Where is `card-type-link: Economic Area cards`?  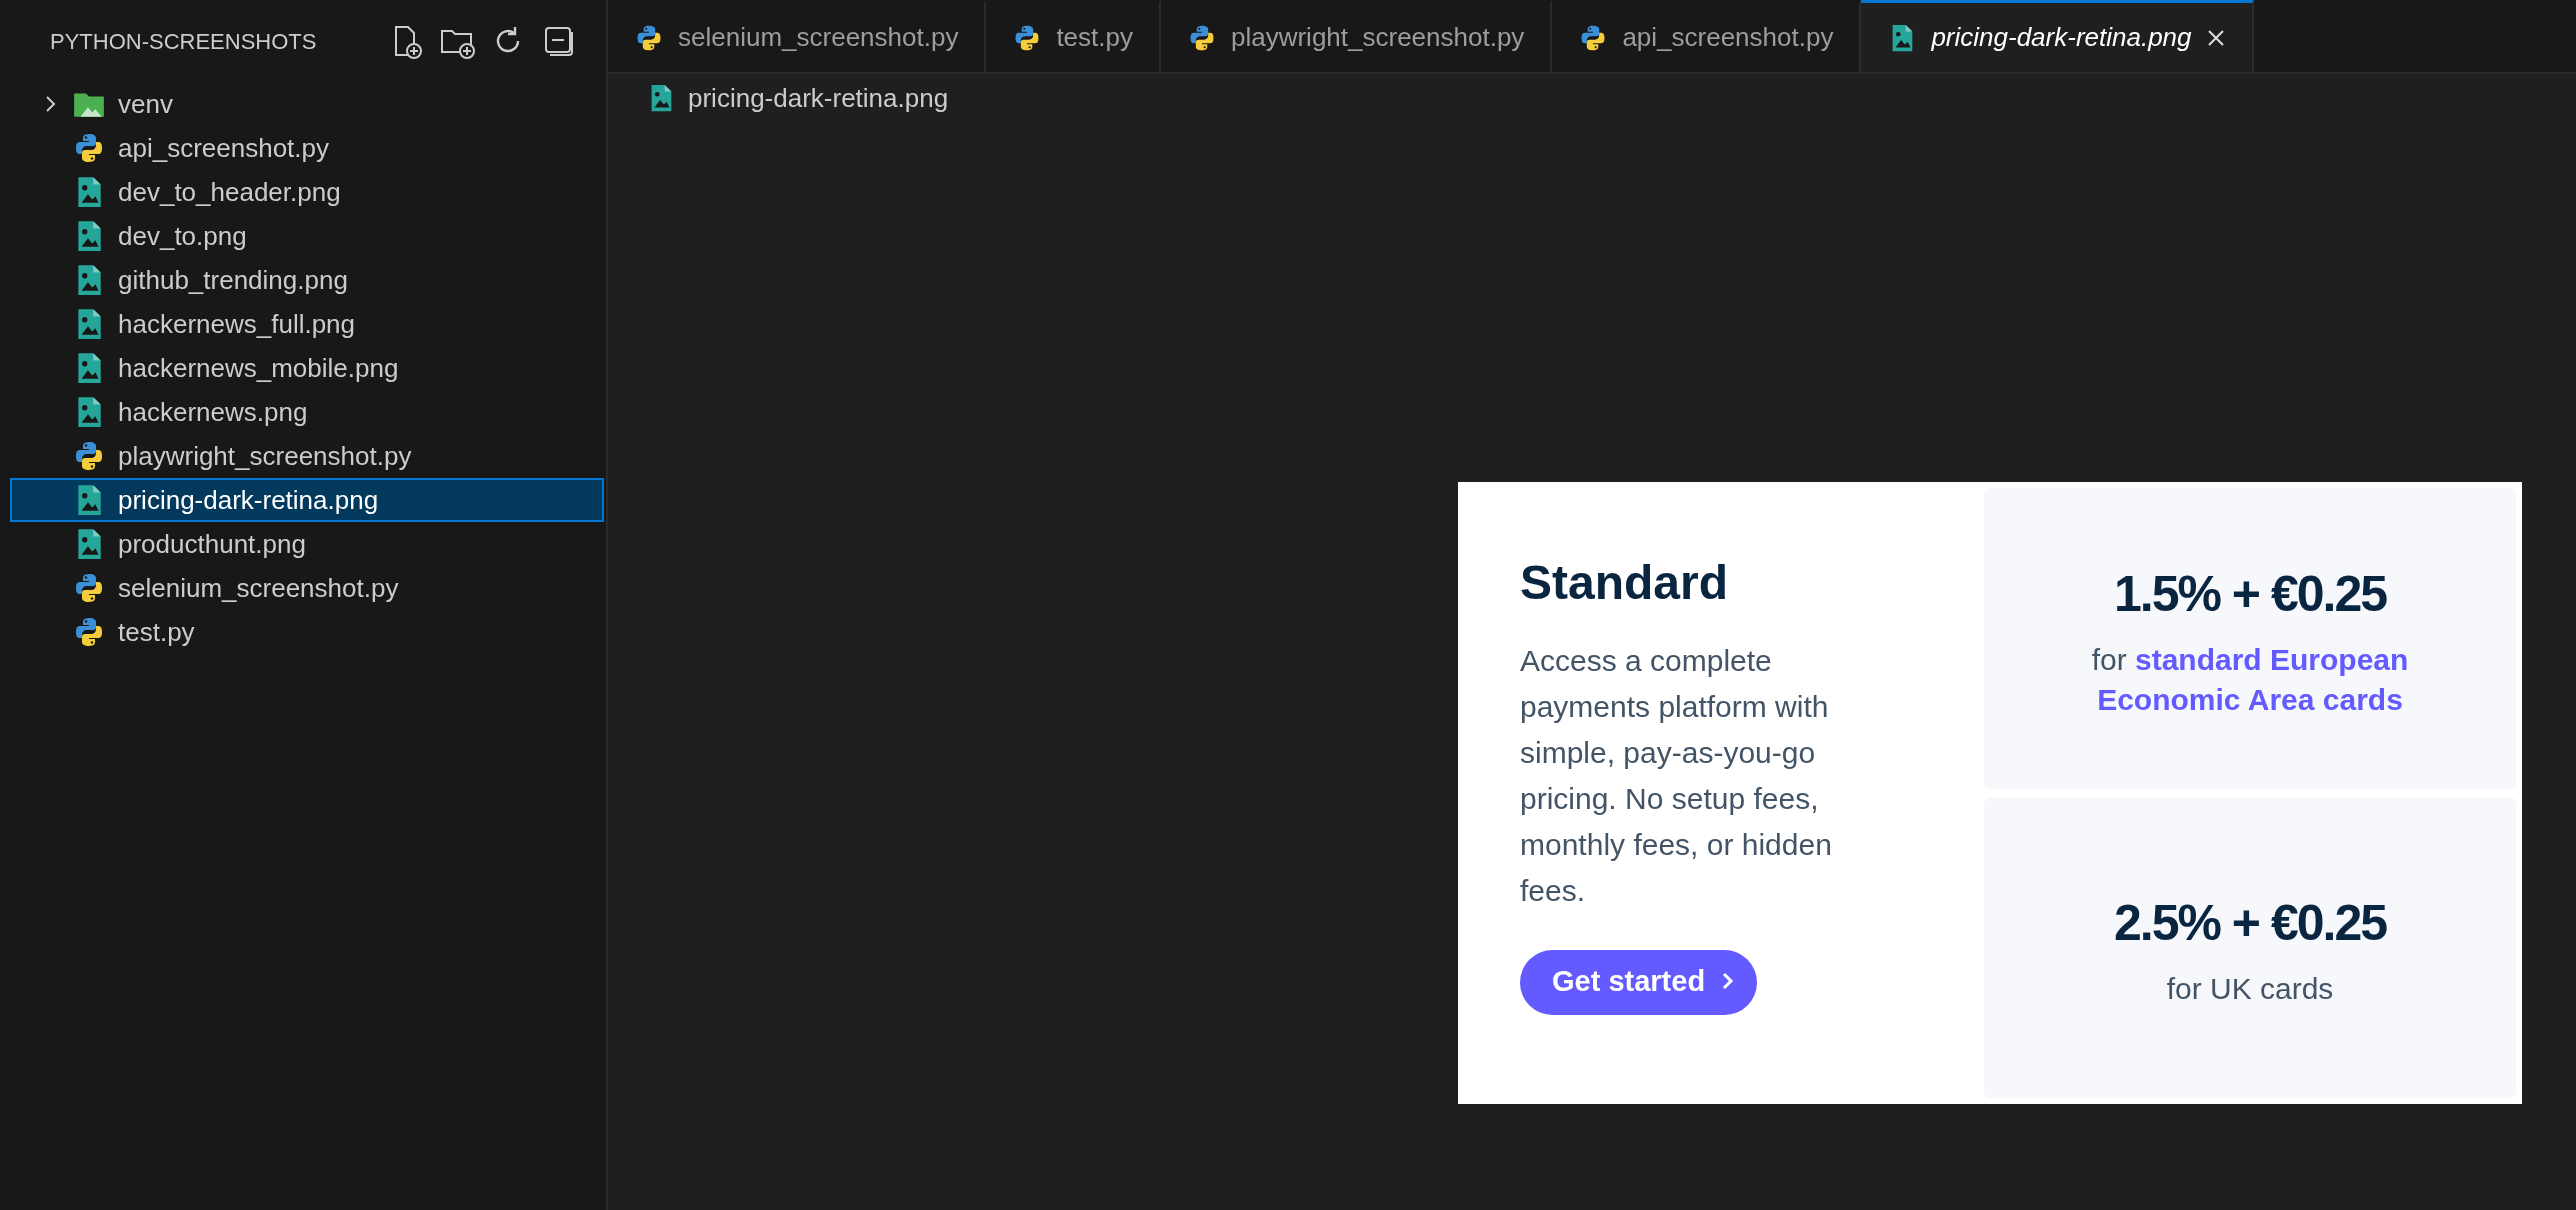
card-type-link: Economic Area cards is located at coordinates (2250, 699).